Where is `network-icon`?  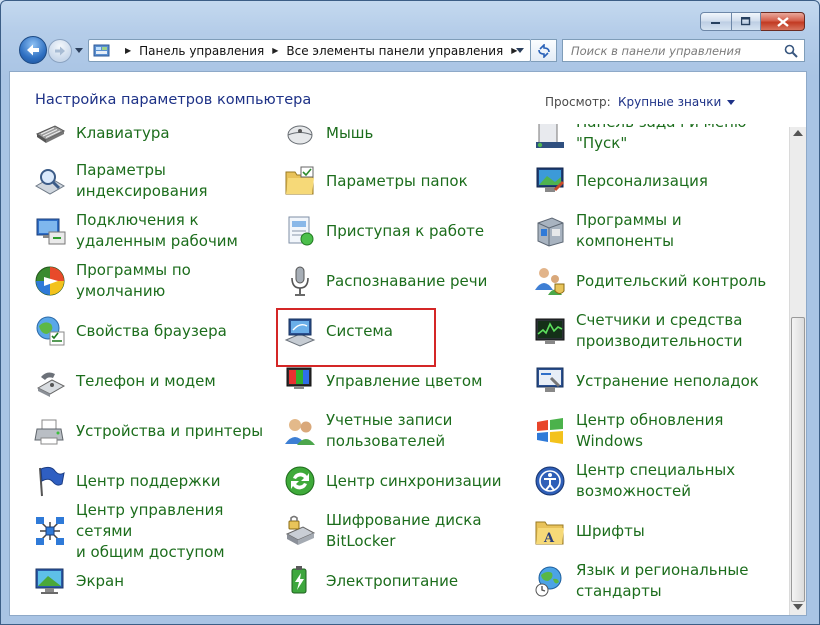 network-icon is located at coordinates (50, 531).